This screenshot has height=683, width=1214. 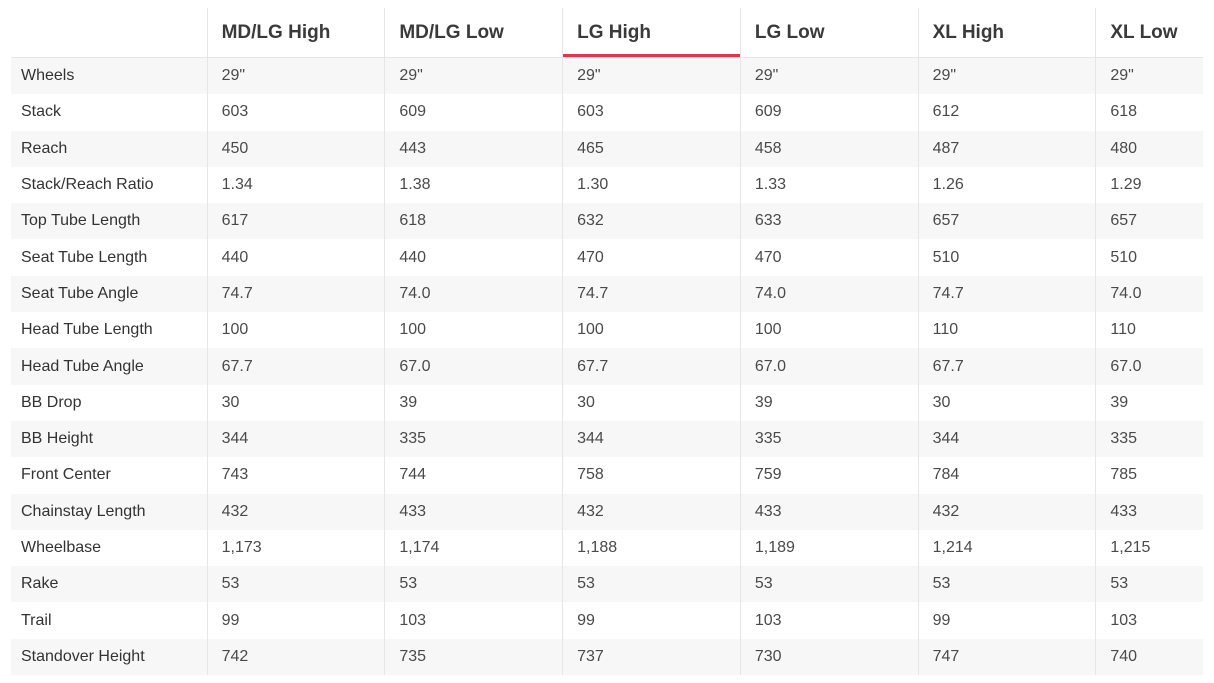 I want to click on table-cell: 759, so click(x=829, y=475).